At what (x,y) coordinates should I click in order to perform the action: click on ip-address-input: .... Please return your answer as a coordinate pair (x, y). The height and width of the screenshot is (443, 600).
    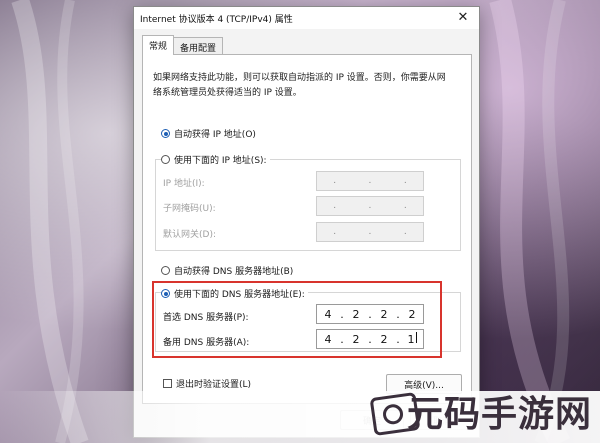
    Looking at the image, I should click on (370, 181).